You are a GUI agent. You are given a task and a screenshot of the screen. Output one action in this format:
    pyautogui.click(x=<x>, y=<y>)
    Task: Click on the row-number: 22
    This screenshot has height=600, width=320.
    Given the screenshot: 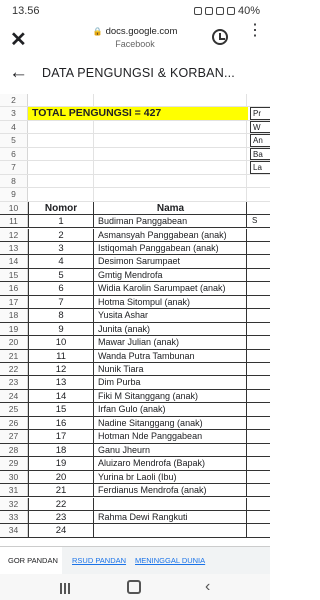 What is the action you would take?
    pyautogui.click(x=14, y=369)
    